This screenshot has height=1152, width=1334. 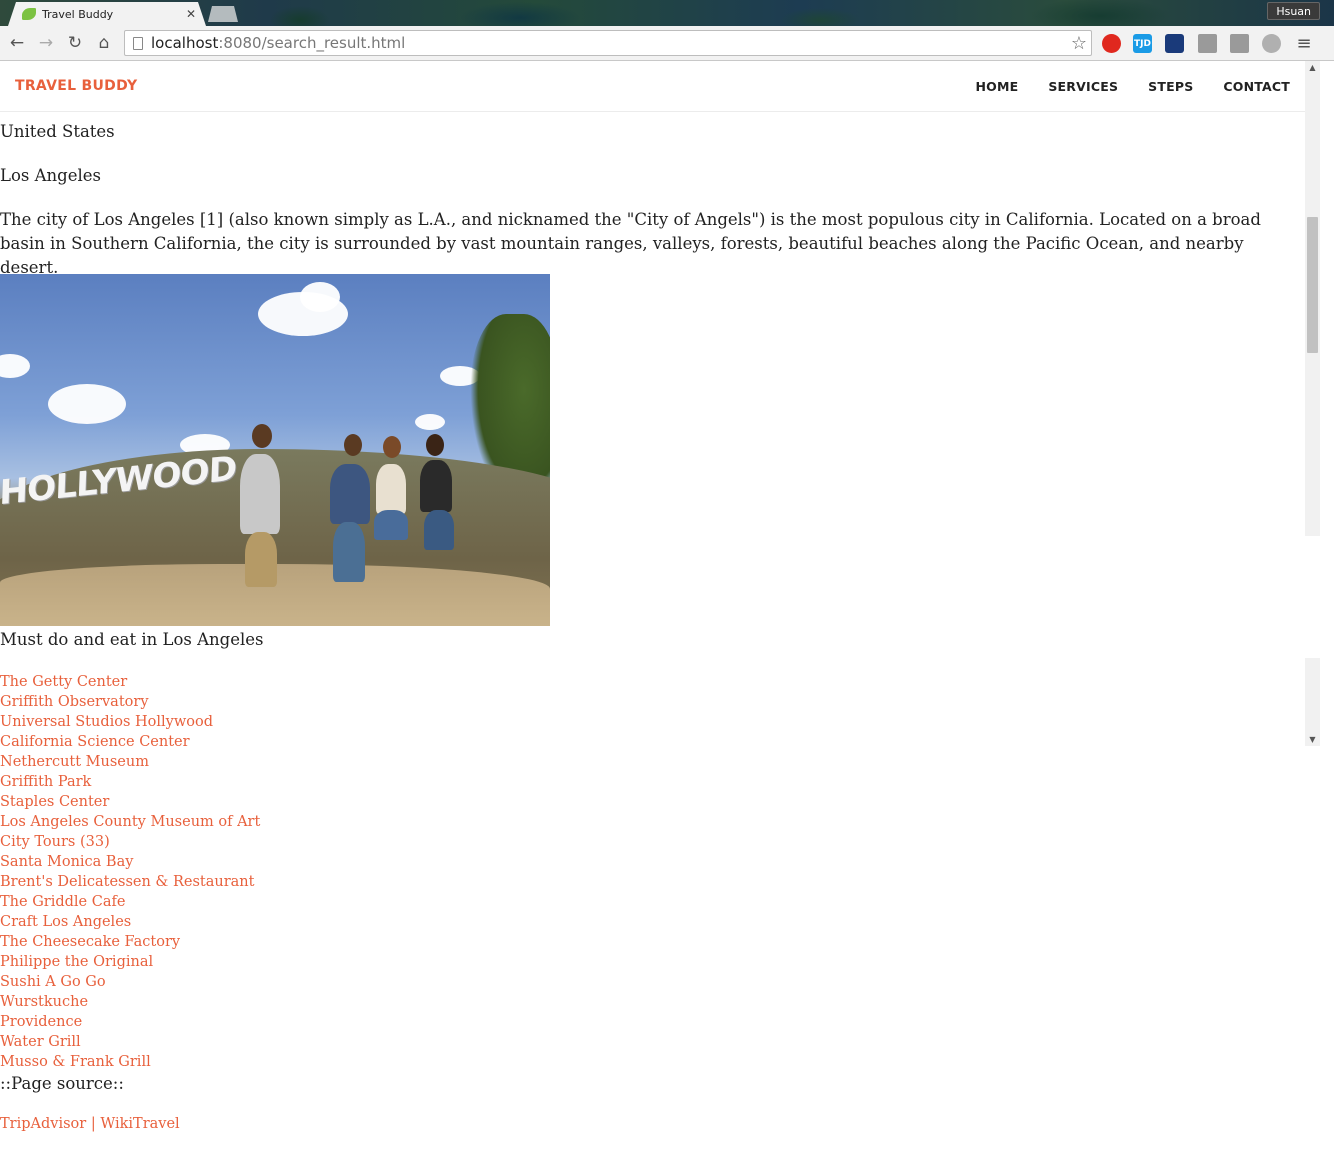 I want to click on url-text: localhost:8080/search_result.html, so click(x=611, y=43).